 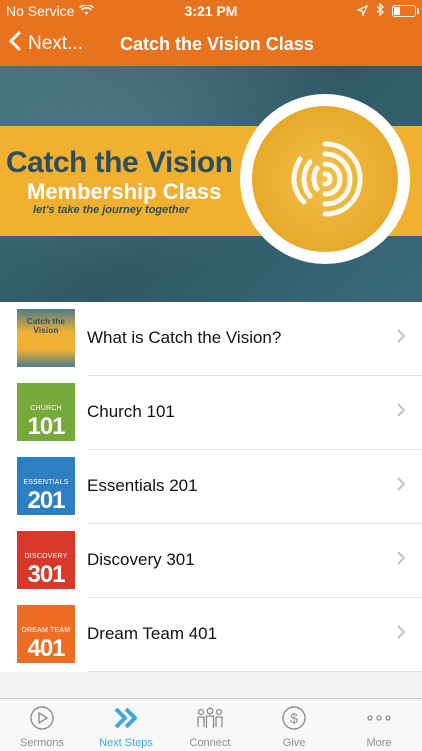 What do you see at coordinates (46, 630) in the screenshot?
I see `thumb-caption: DREAM TEAM` at bounding box center [46, 630].